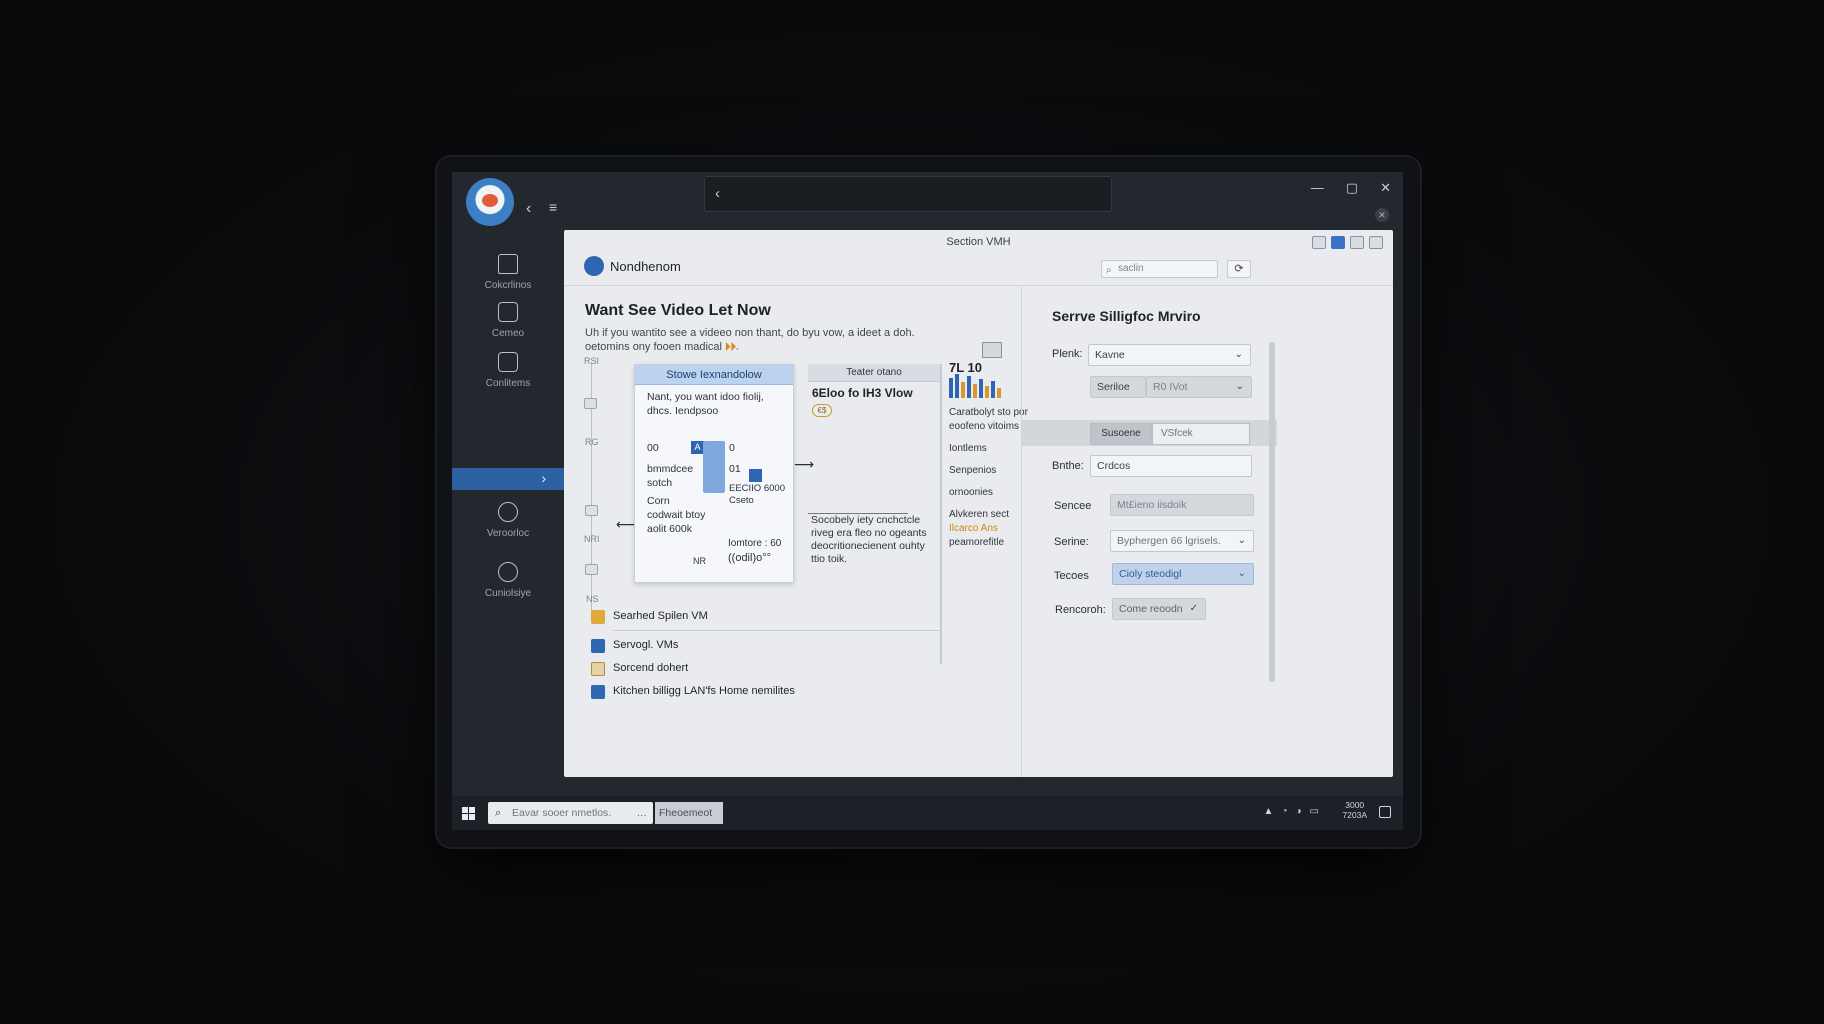 The height and width of the screenshot is (1024, 1824). Describe the element at coordinates (508, 588) in the screenshot. I see `sidebar-item-cuniolsiye: Cuniolsiye` at that location.